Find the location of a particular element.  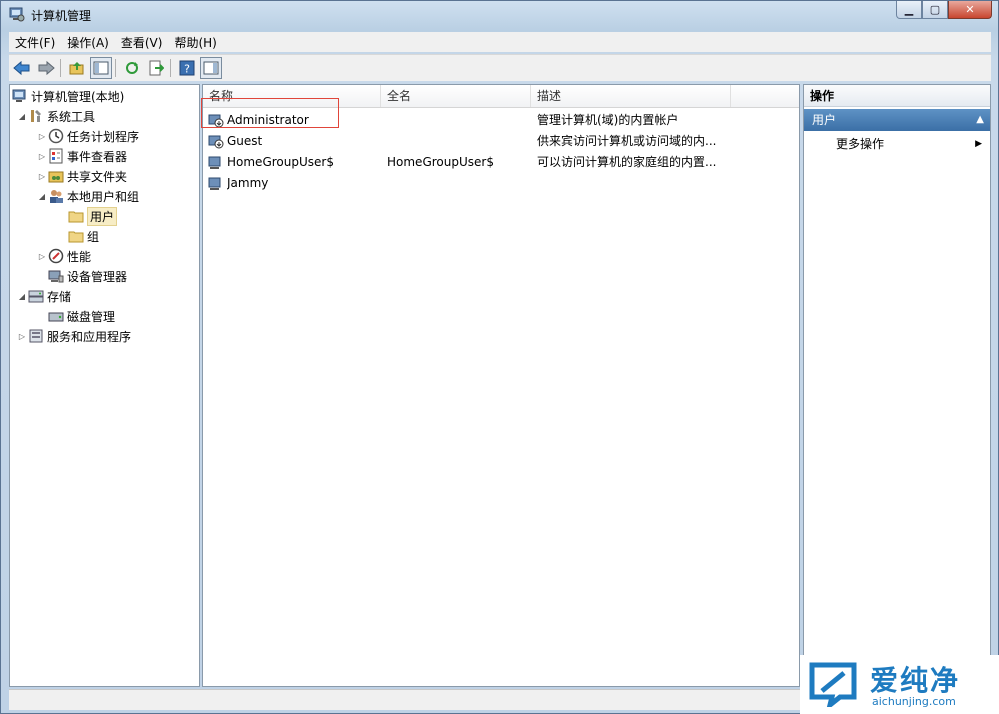

user-fullname: HomeGroupUser$ is located at coordinates (440, 162).